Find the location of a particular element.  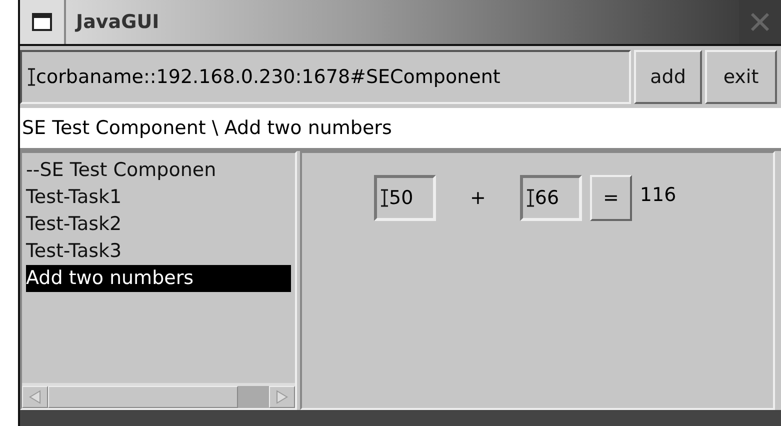

close-icon is located at coordinates (760, 22).